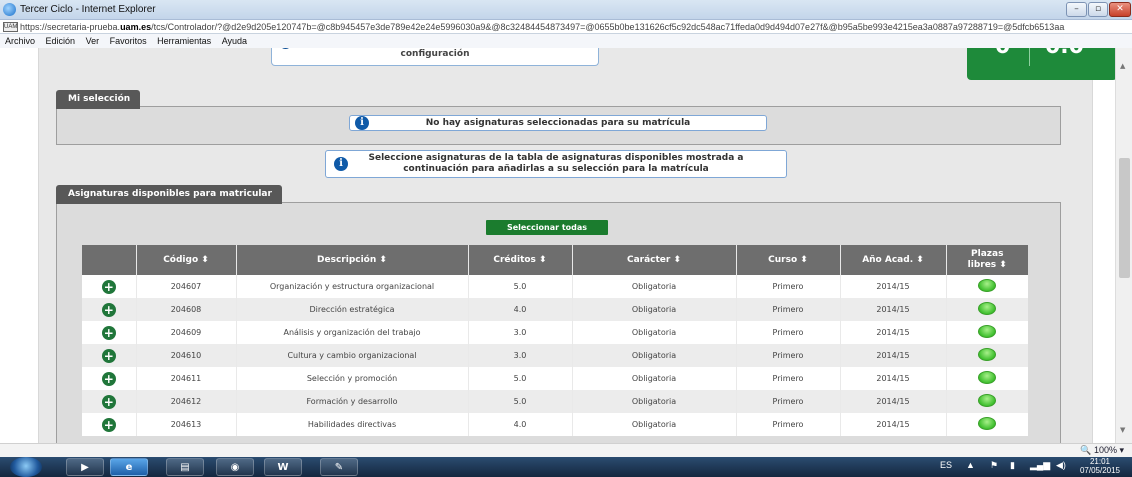 This screenshot has width=1132, height=477. I want to click on info-icon, so click(285, 48).